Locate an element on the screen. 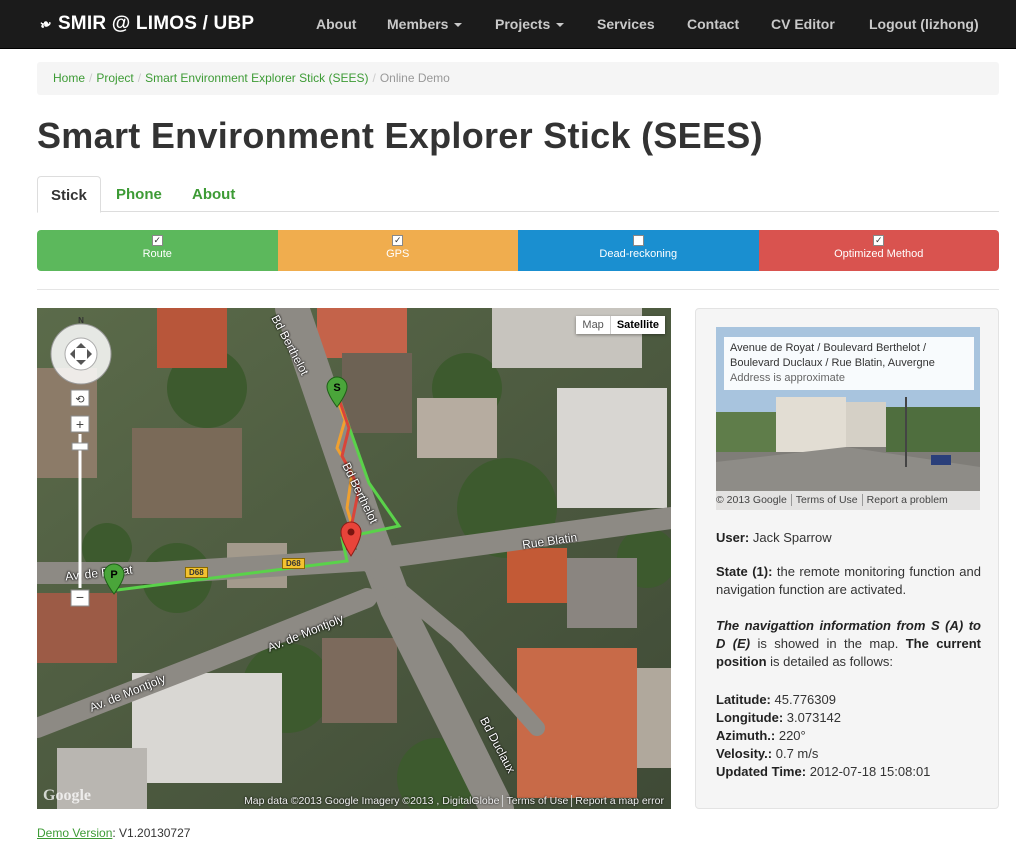  nav-members-label: Members is located at coordinates (418, 24).